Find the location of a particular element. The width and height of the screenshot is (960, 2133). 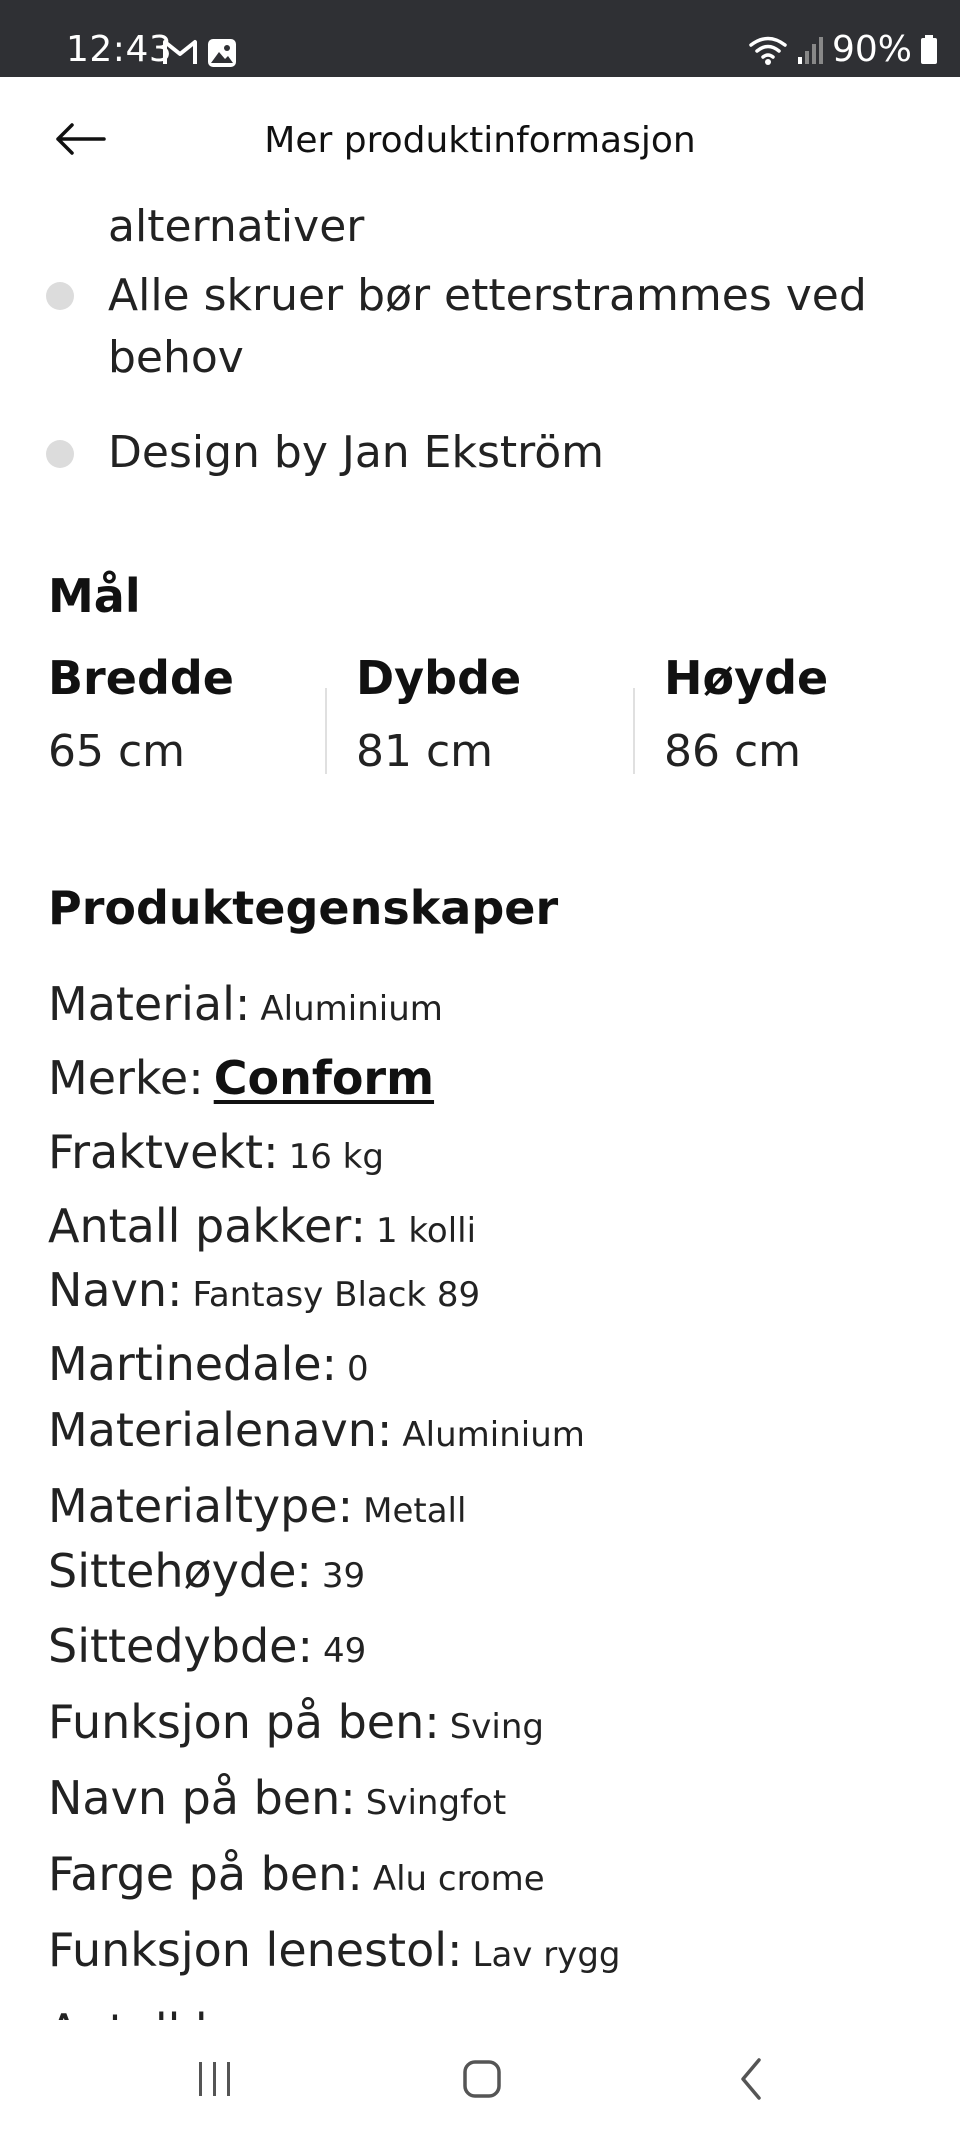

property-key: Merke: is located at coordinates (126, 1078).